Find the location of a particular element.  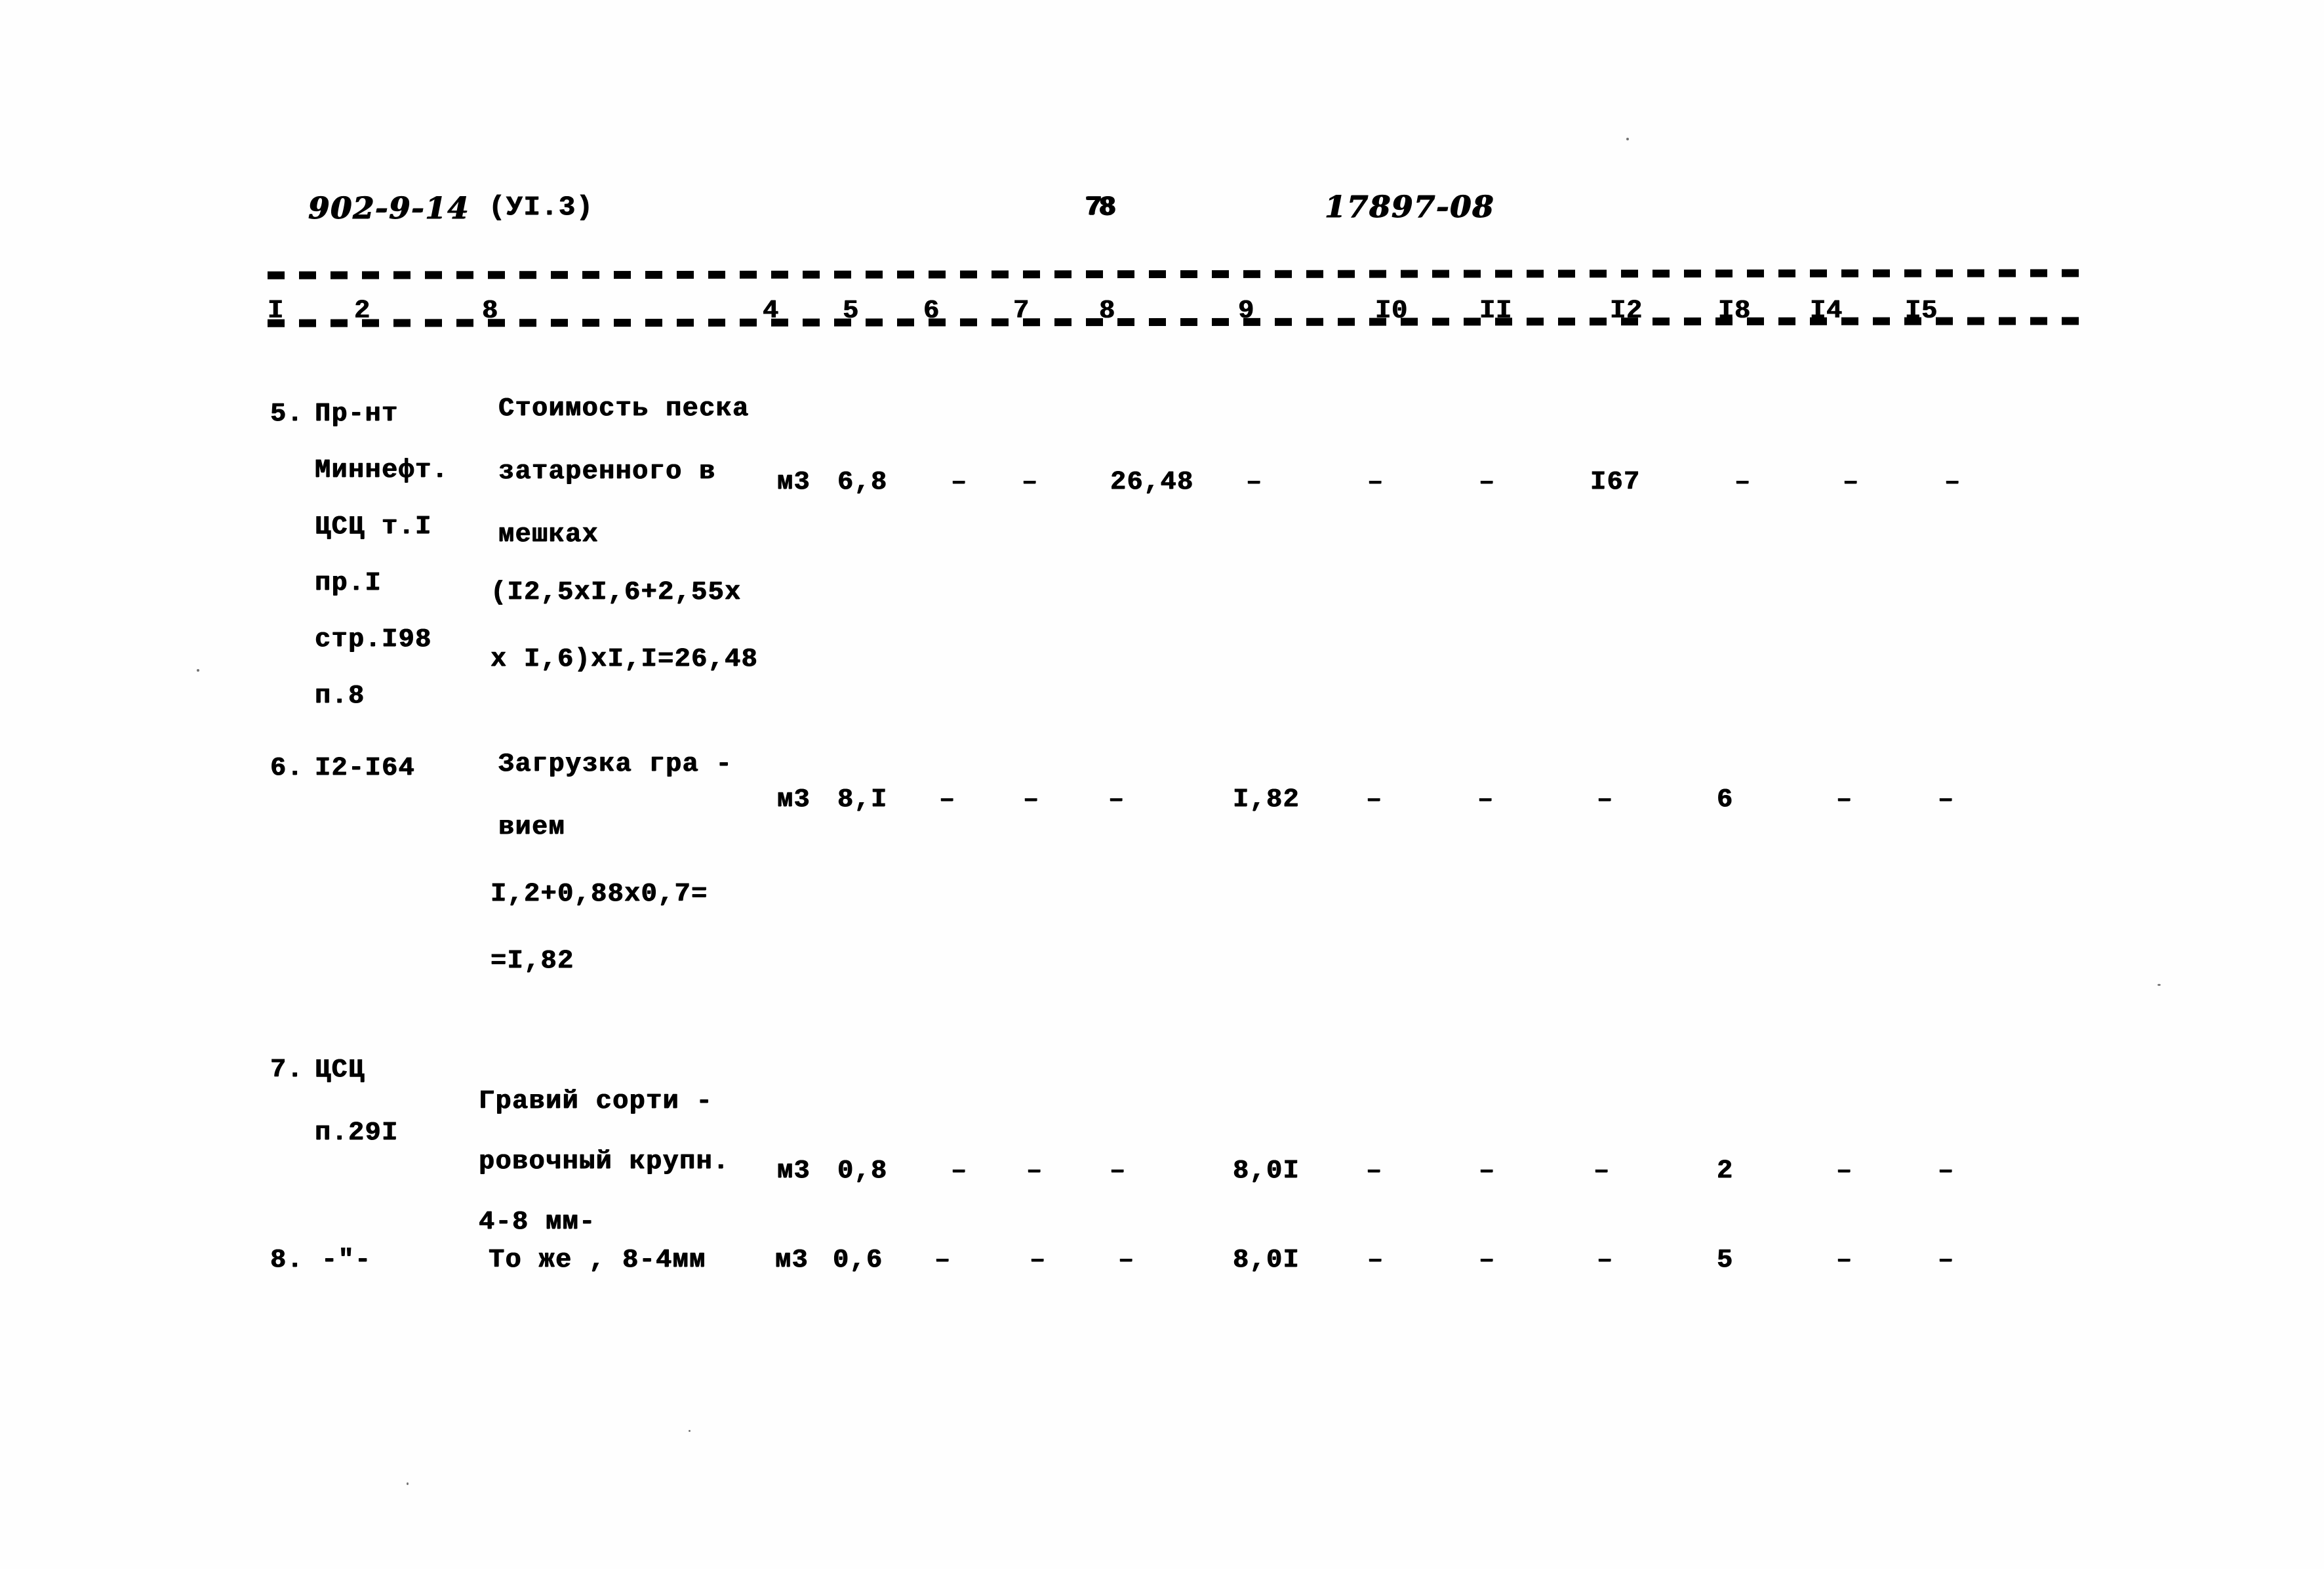

row-reference-line: -"- is located at coordinates (346, 1260).